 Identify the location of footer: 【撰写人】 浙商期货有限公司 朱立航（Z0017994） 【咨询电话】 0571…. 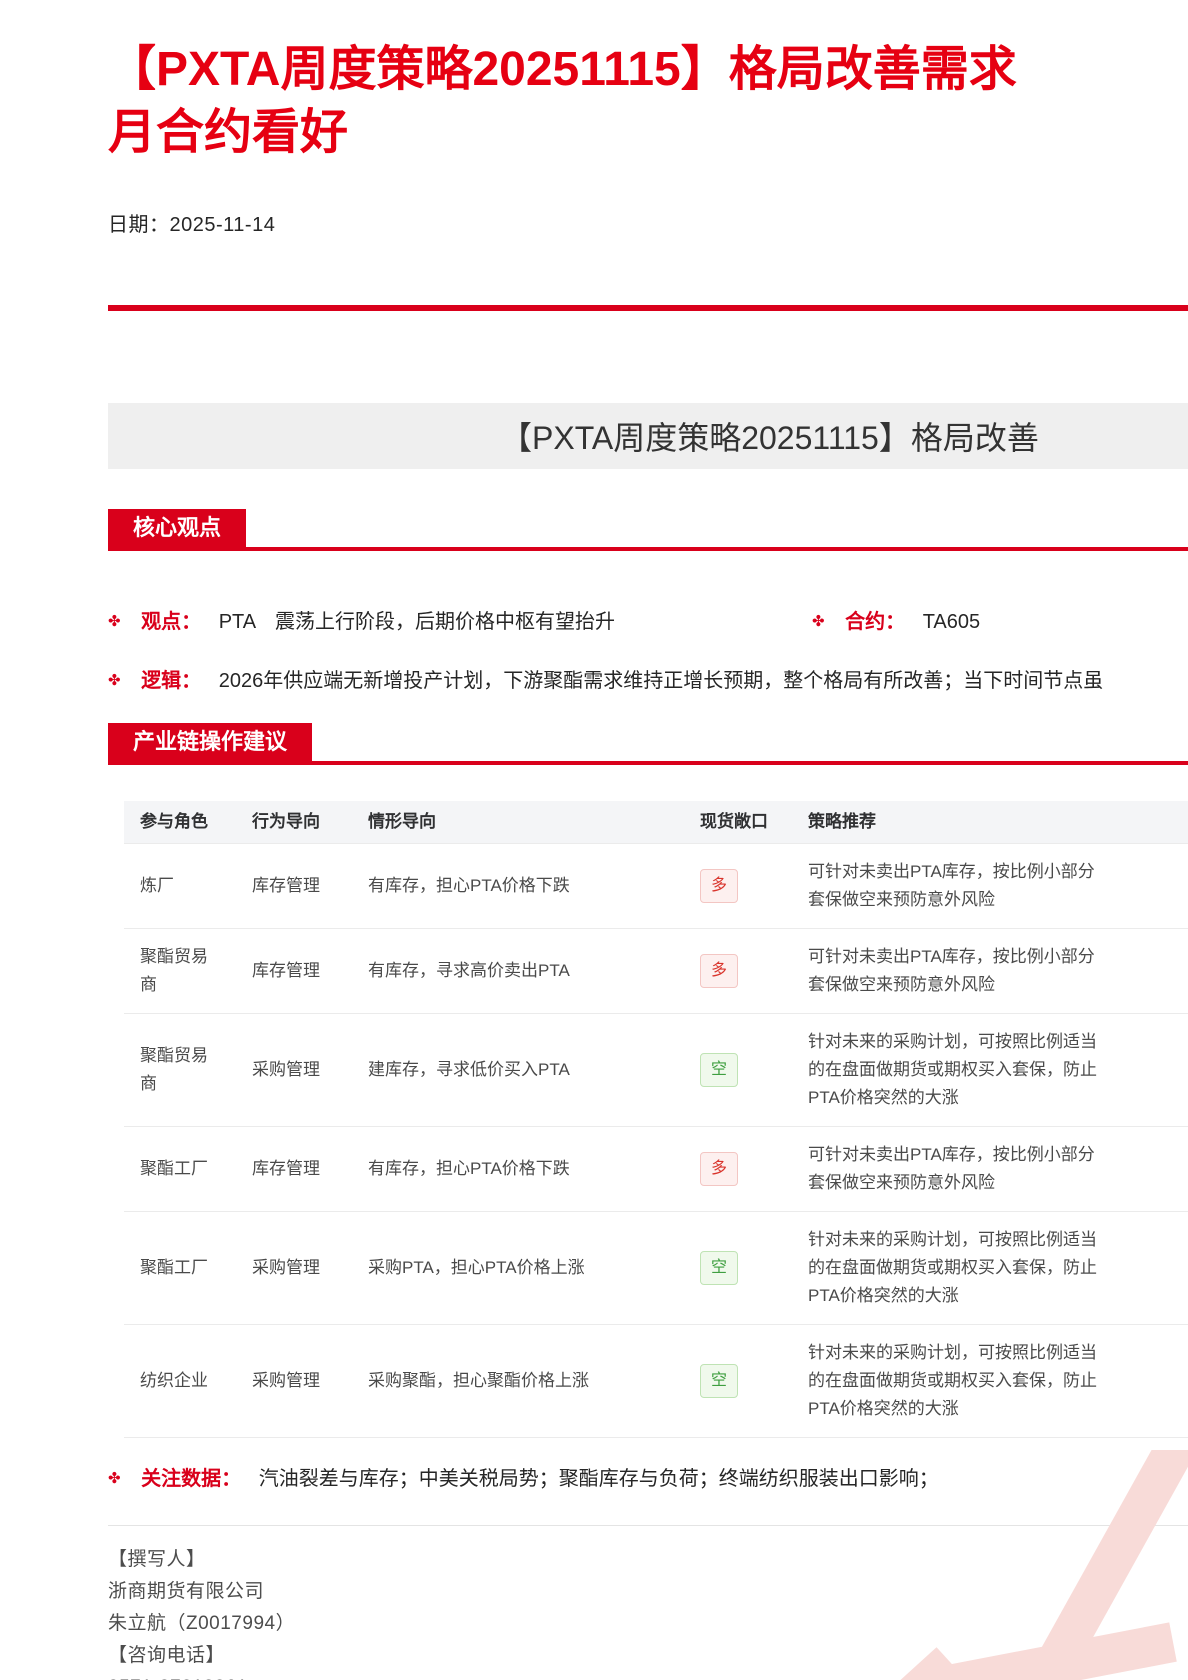
(648, 1615).